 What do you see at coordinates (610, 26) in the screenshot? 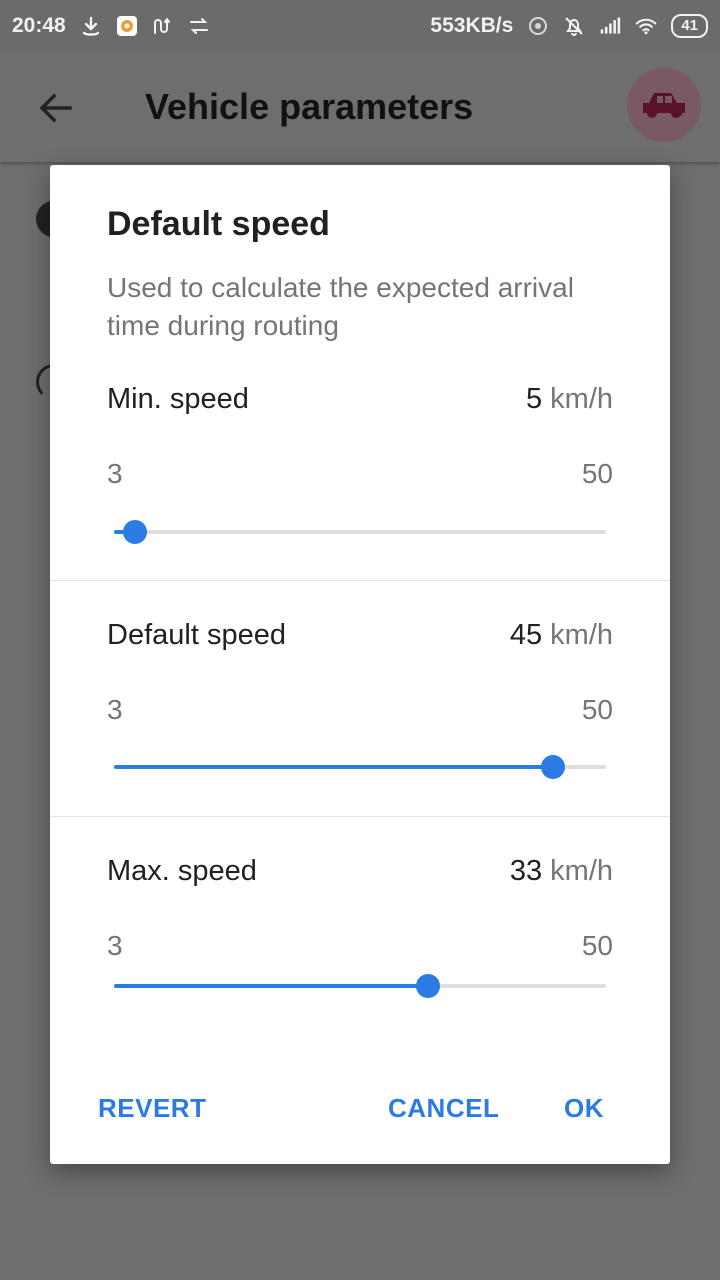
I see `signal-icon` at bounding box center [610, 26].